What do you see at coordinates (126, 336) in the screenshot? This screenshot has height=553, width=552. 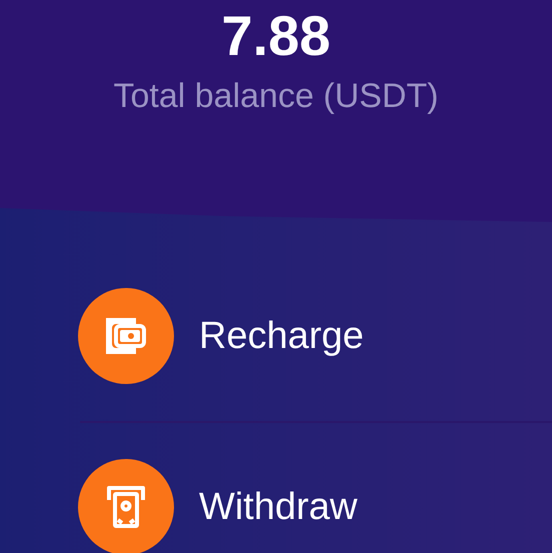 I see `wallet-icon` at bounding box center [126, 336].